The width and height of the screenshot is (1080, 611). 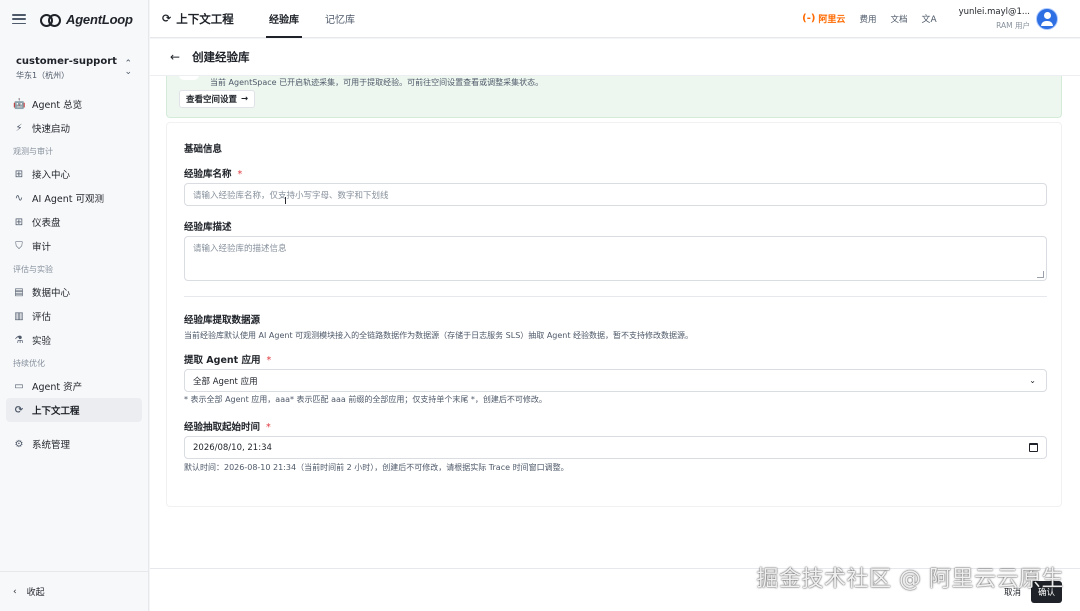 I want to click on translate-icon: 文A, so click(x=928, y=18).